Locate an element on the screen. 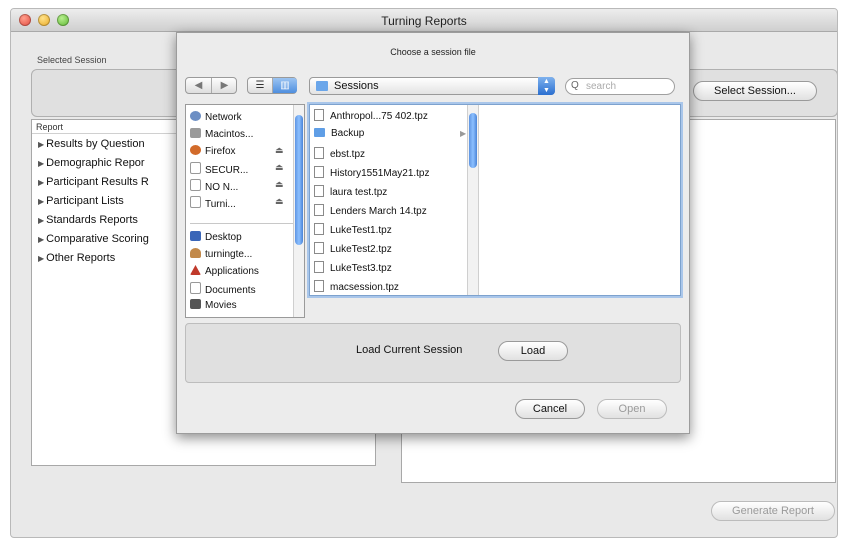 The height and width of the screenshot is (539, 843). cancel-button: Cancel is located at coordinates (550, 409).